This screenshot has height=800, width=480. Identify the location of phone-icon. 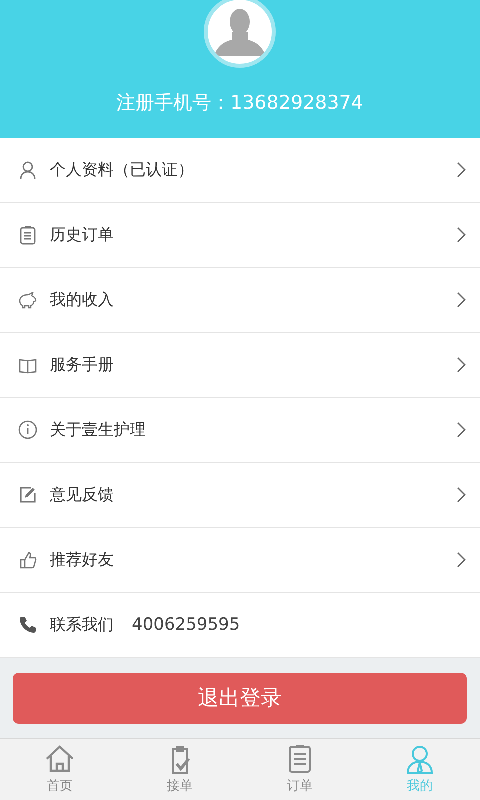
(28, 625).